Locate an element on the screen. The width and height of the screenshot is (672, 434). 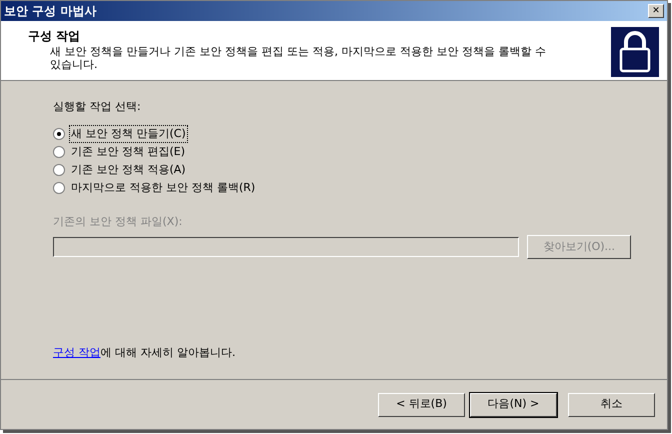
lock-icon is located at coordinates (635, 52).